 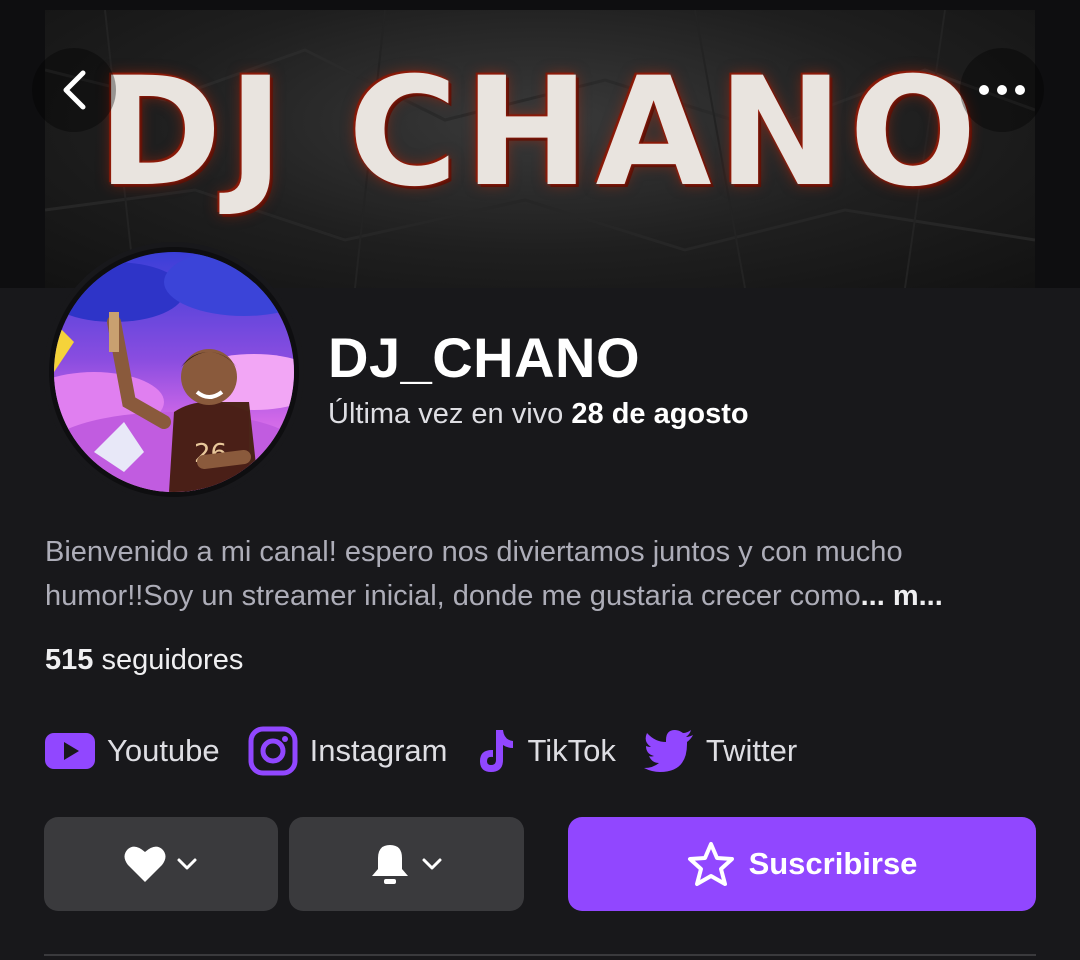 I want to click on star-icon, so click(x=710, y=864).